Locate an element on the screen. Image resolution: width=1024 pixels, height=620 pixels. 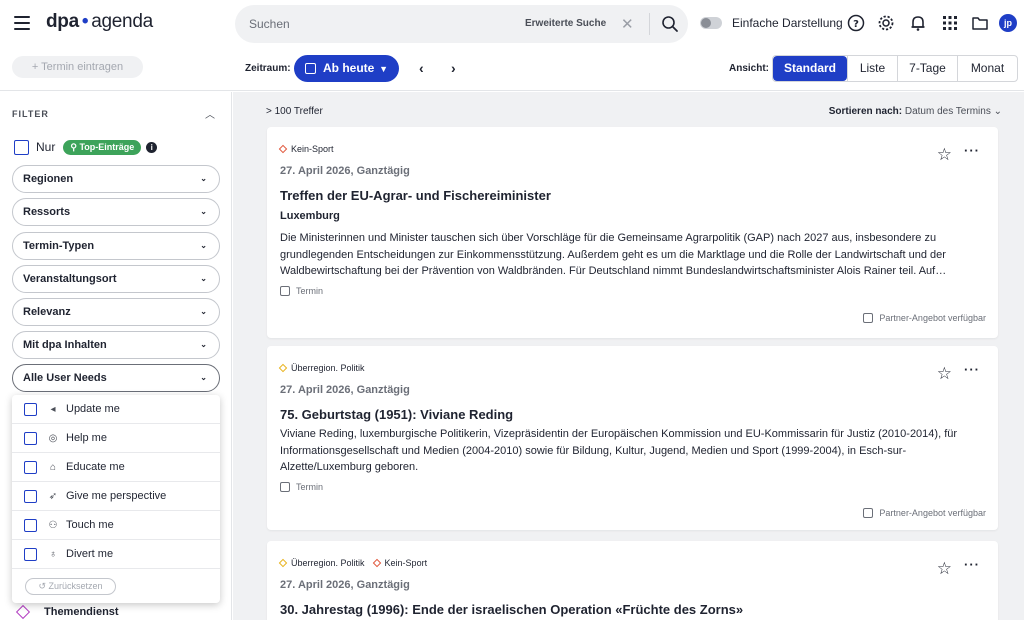
app-logo: dpa • agenda is located at coordinates (99, 22).